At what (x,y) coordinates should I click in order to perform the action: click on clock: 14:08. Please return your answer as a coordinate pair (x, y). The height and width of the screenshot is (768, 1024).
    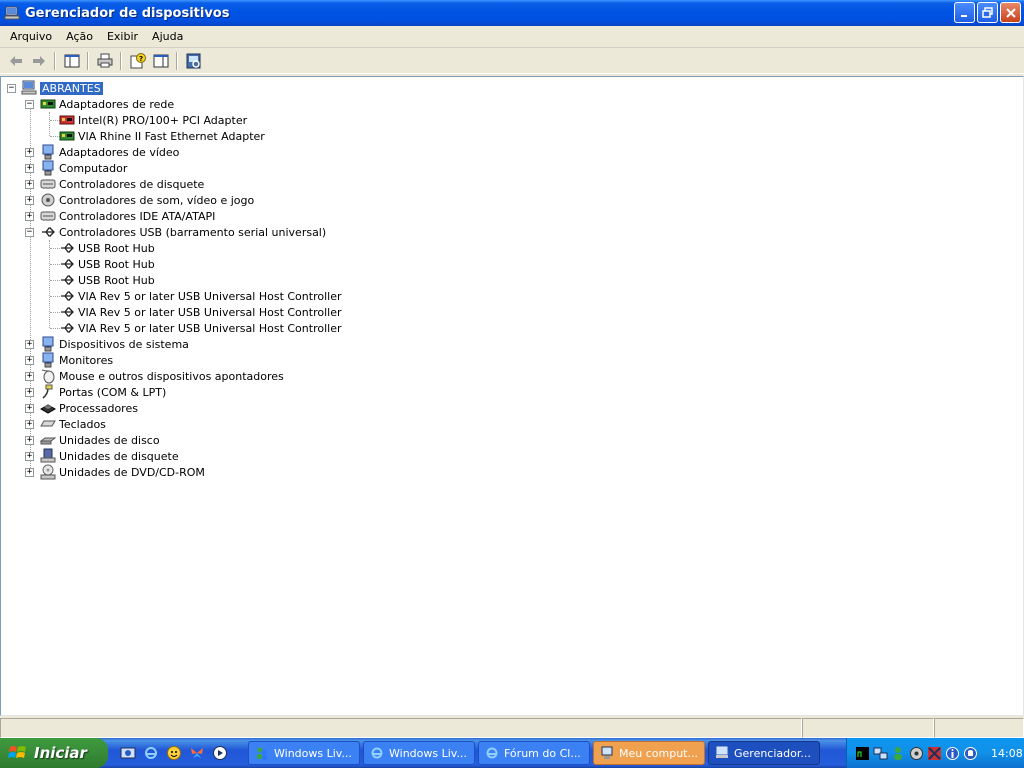
    Looking at the image, I should click on (1007, 753).